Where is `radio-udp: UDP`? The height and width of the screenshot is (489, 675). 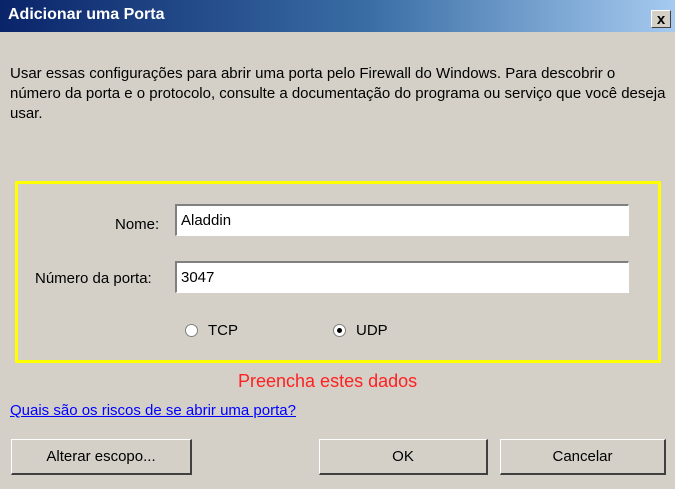
radio-udp: UDP is located at coordinates (360, 330).